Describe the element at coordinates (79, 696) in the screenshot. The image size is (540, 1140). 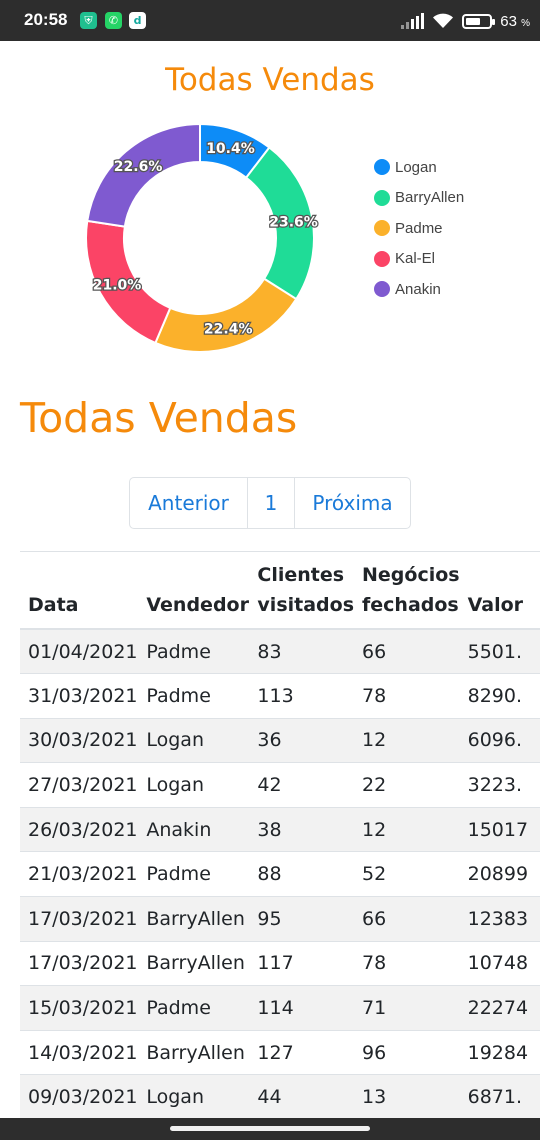
I see `table-cell: 31/03/2021` at that location.